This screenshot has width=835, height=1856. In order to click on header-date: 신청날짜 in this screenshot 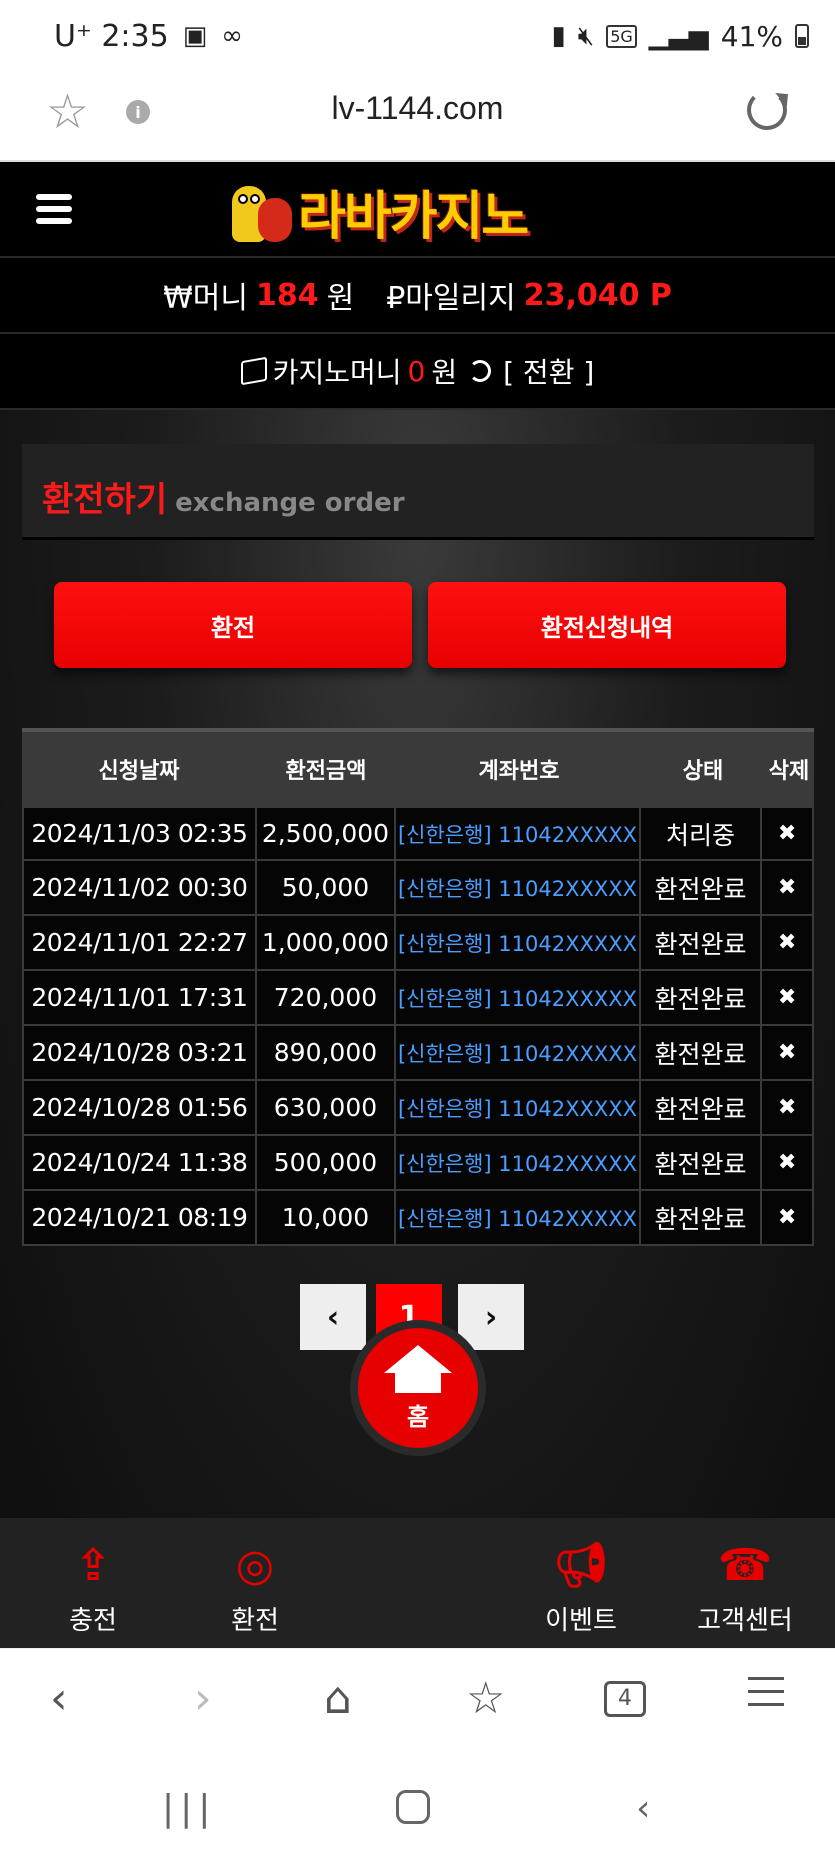, I will do `click(139, 771)`.